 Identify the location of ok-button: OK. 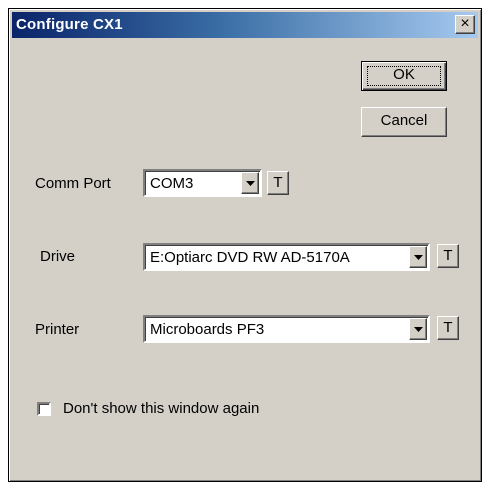
(404, 76).